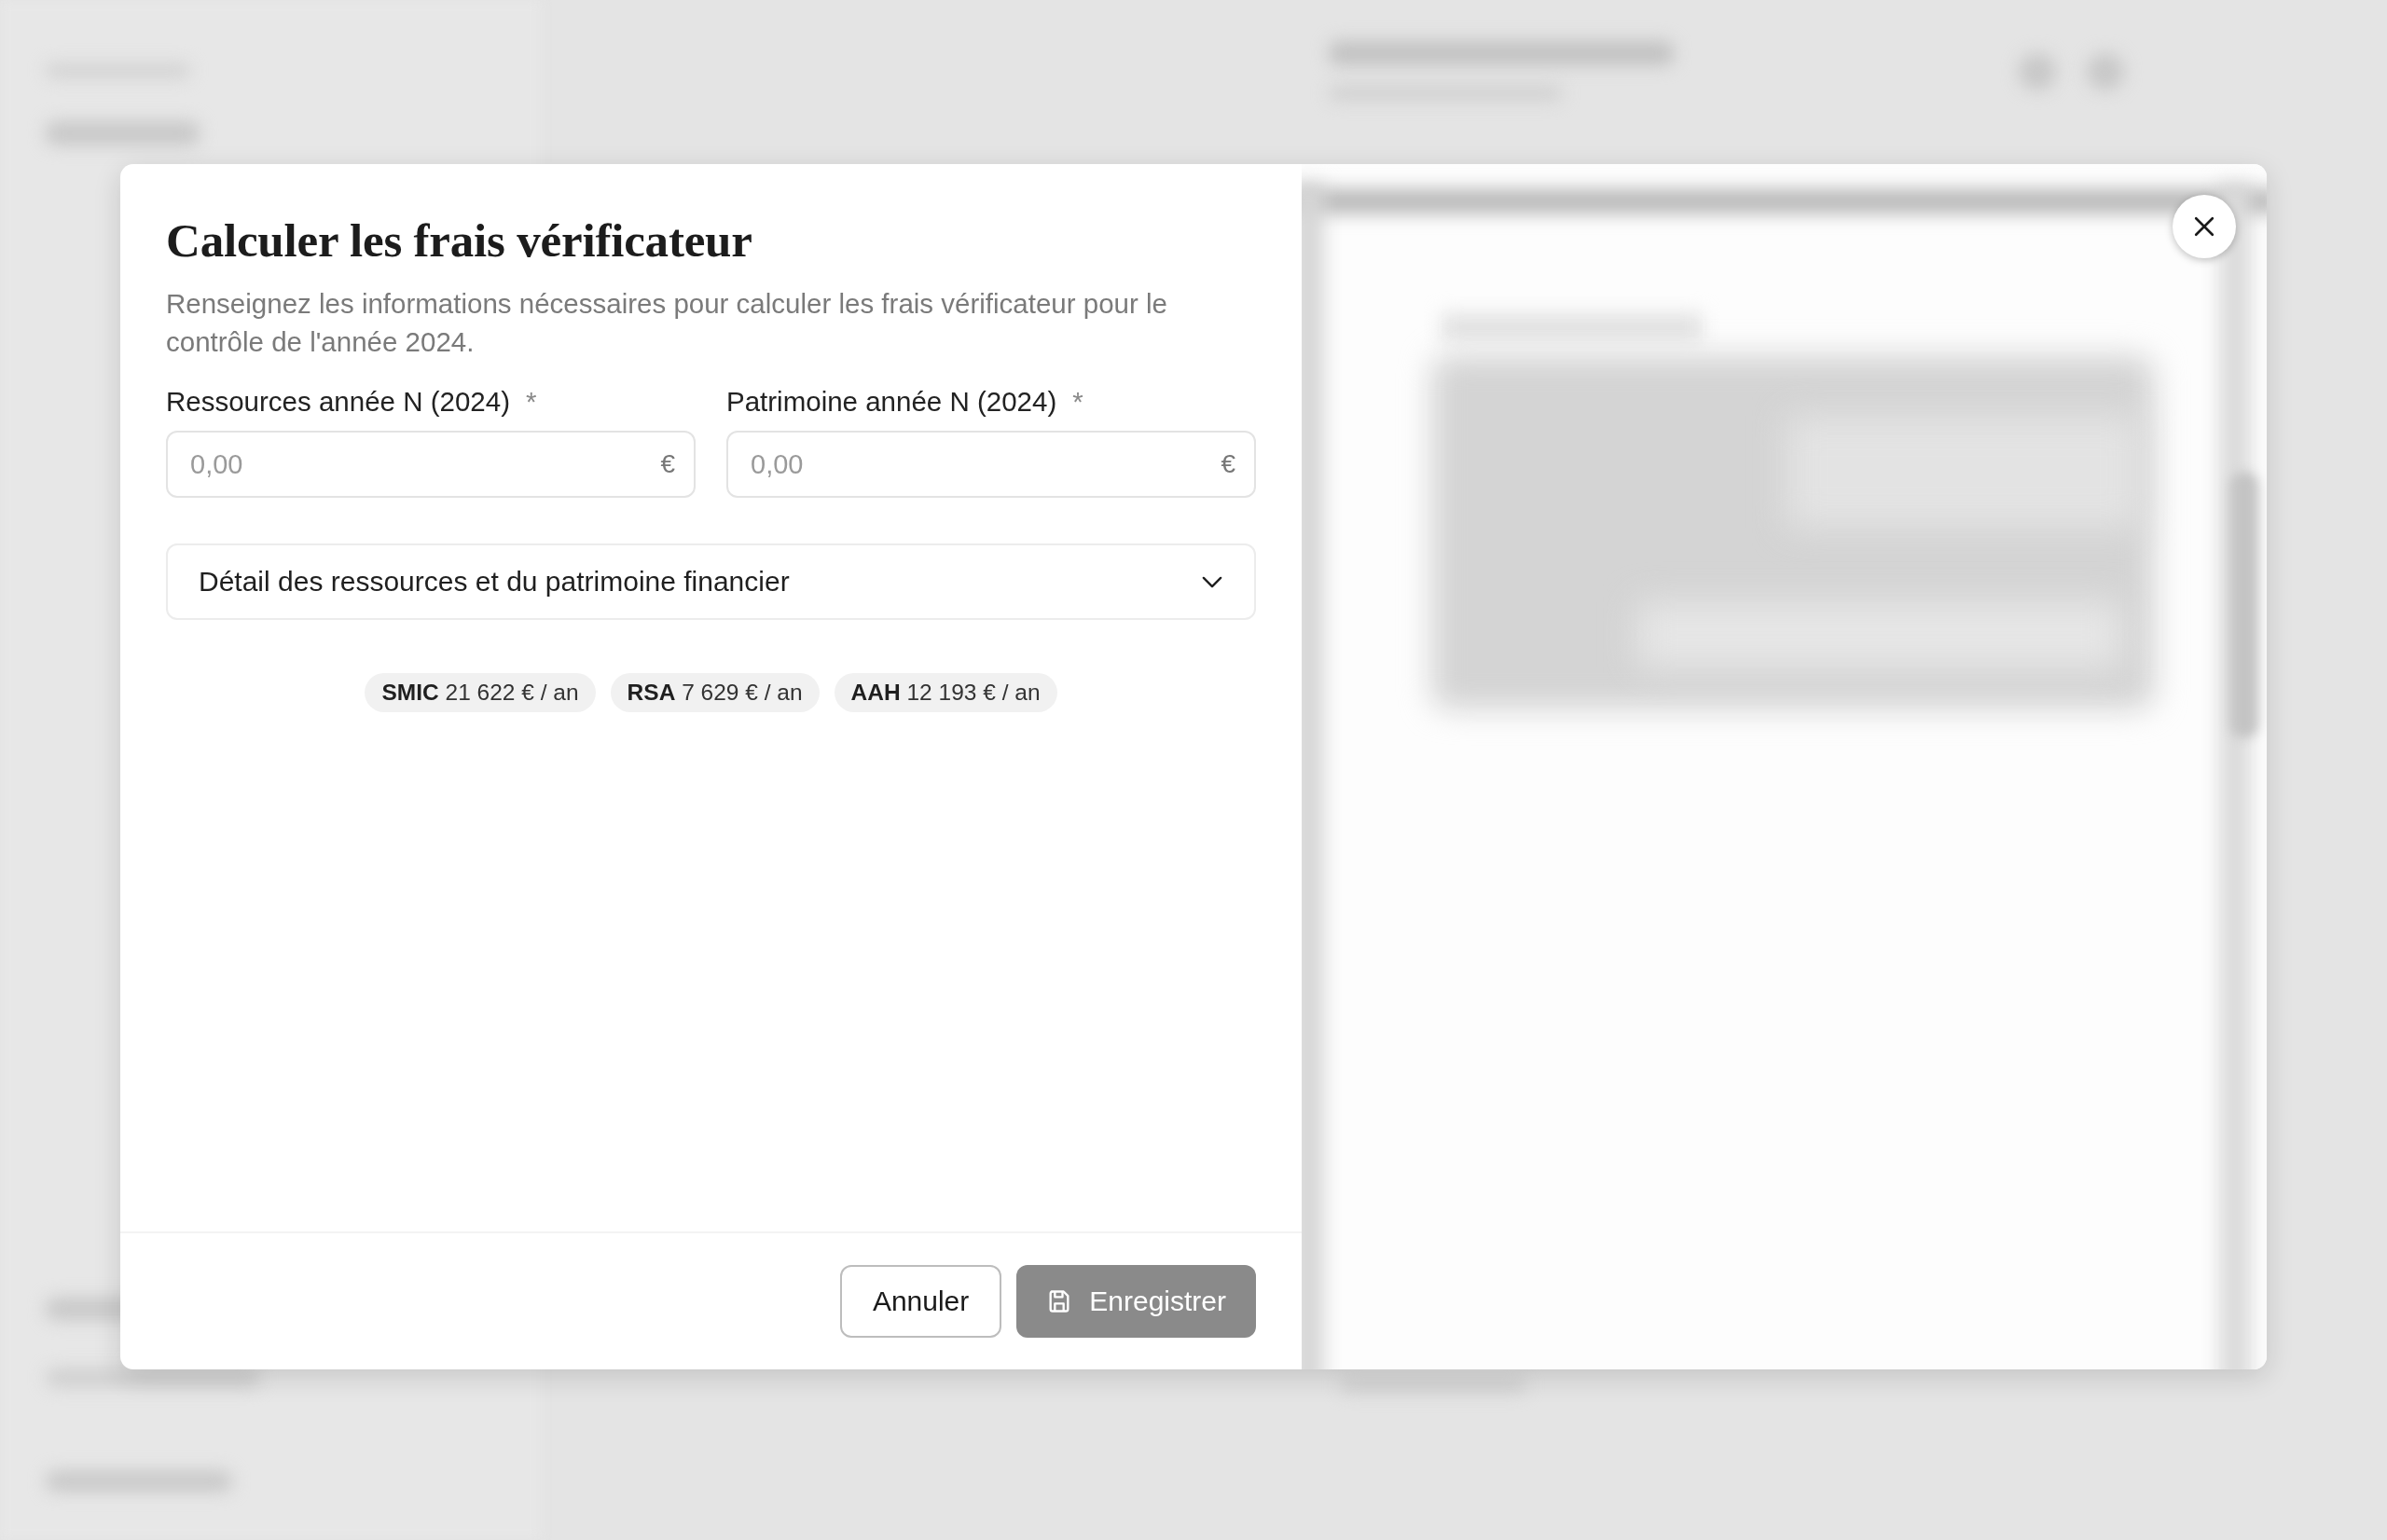 This screenshot has width=2387, height=1540. What do you see at coordinates (715, 692) in the screenshot?
I see `reference-rate-tag: RSA 7 629 € / an` at bounding box center [715, 692].